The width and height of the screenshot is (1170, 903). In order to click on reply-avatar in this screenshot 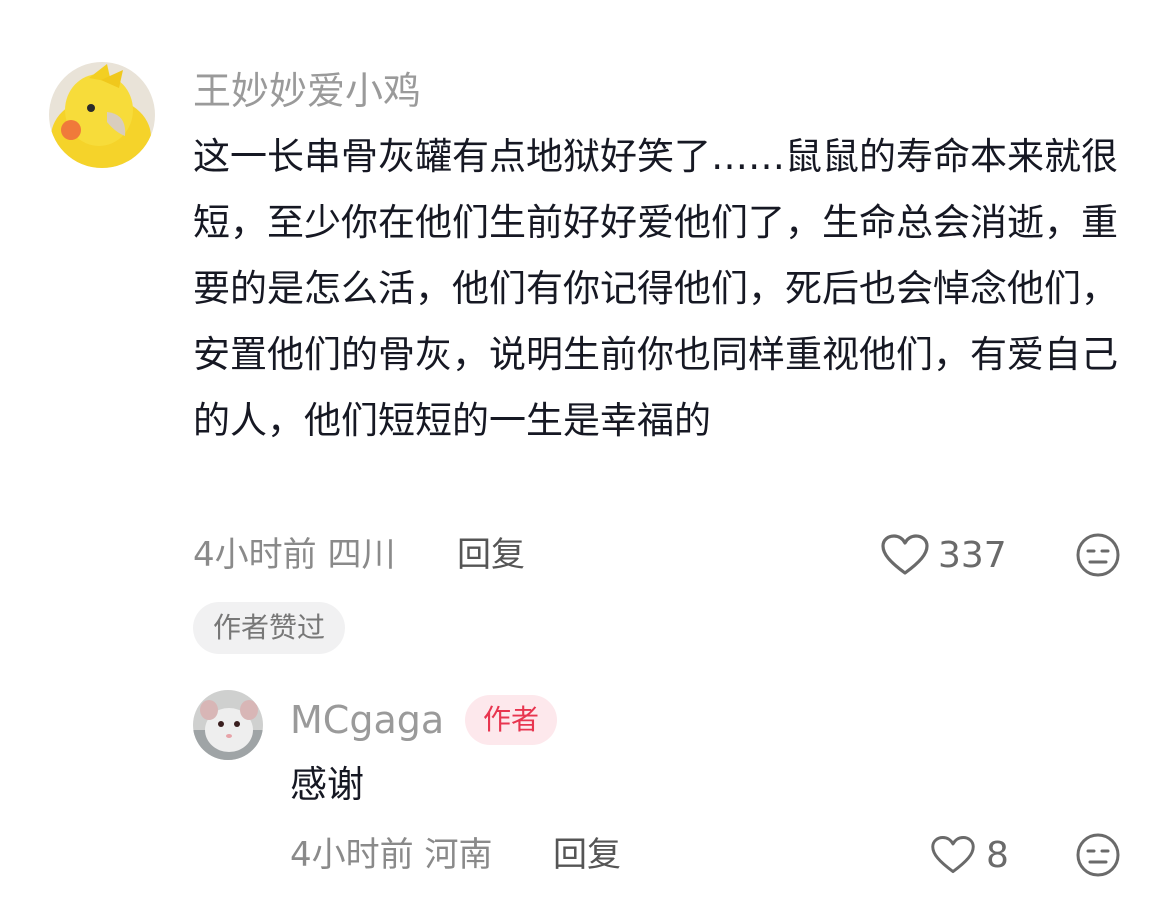, I will do `click(228, 725)`.